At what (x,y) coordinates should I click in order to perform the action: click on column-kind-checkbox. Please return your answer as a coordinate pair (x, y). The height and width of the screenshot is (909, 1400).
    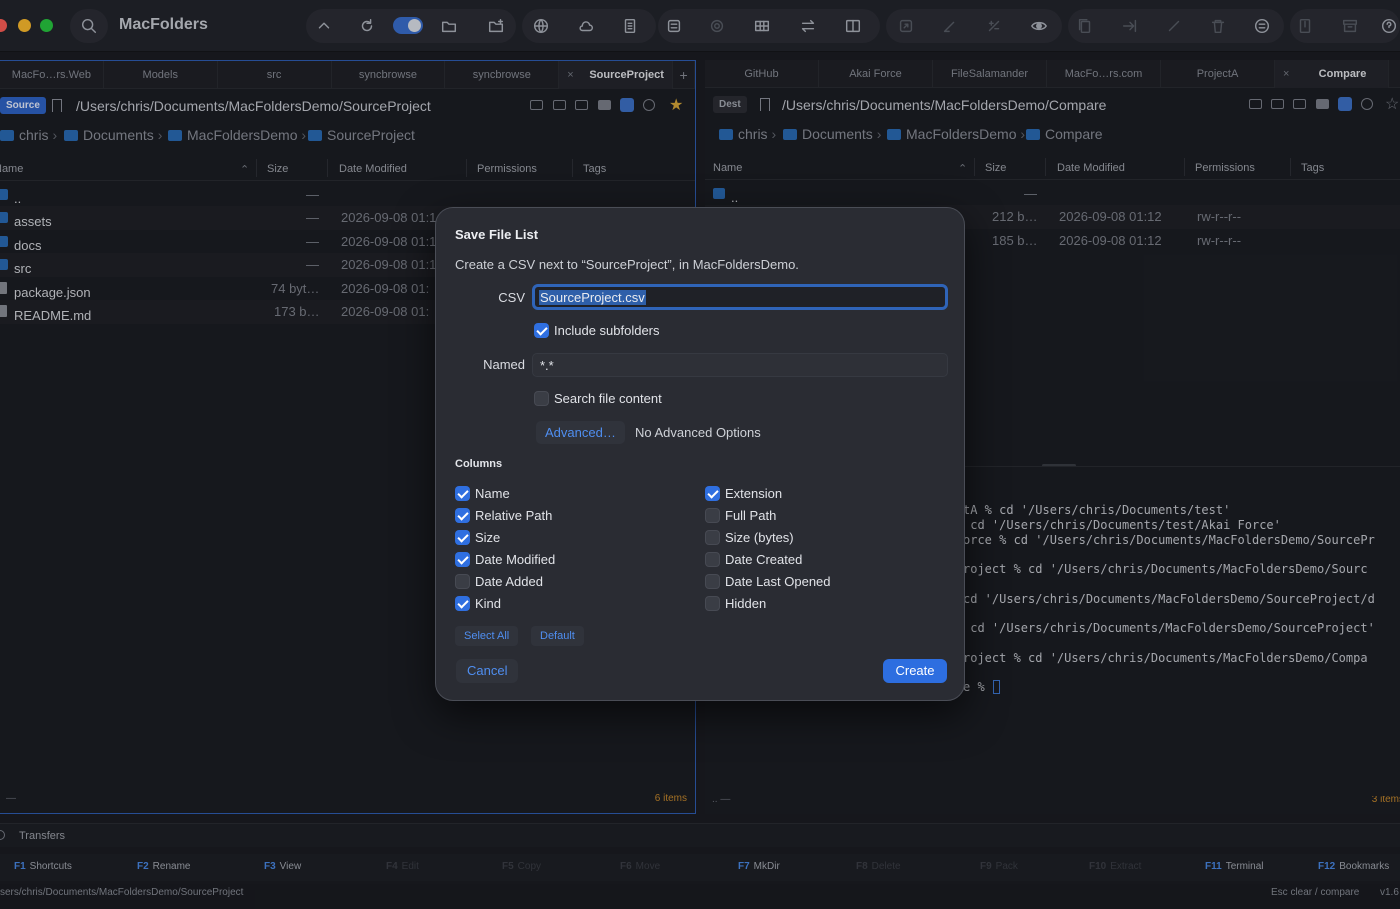
    Looking at the image, I should click on (462, 603).